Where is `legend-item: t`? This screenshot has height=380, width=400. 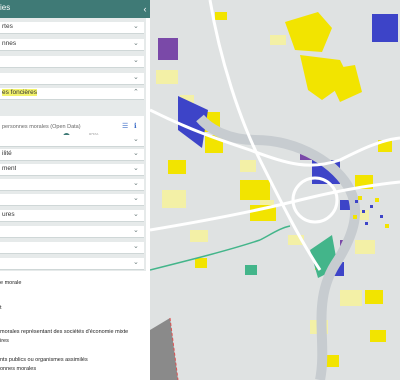
legend-item: t is located at coordinates (1, 308).